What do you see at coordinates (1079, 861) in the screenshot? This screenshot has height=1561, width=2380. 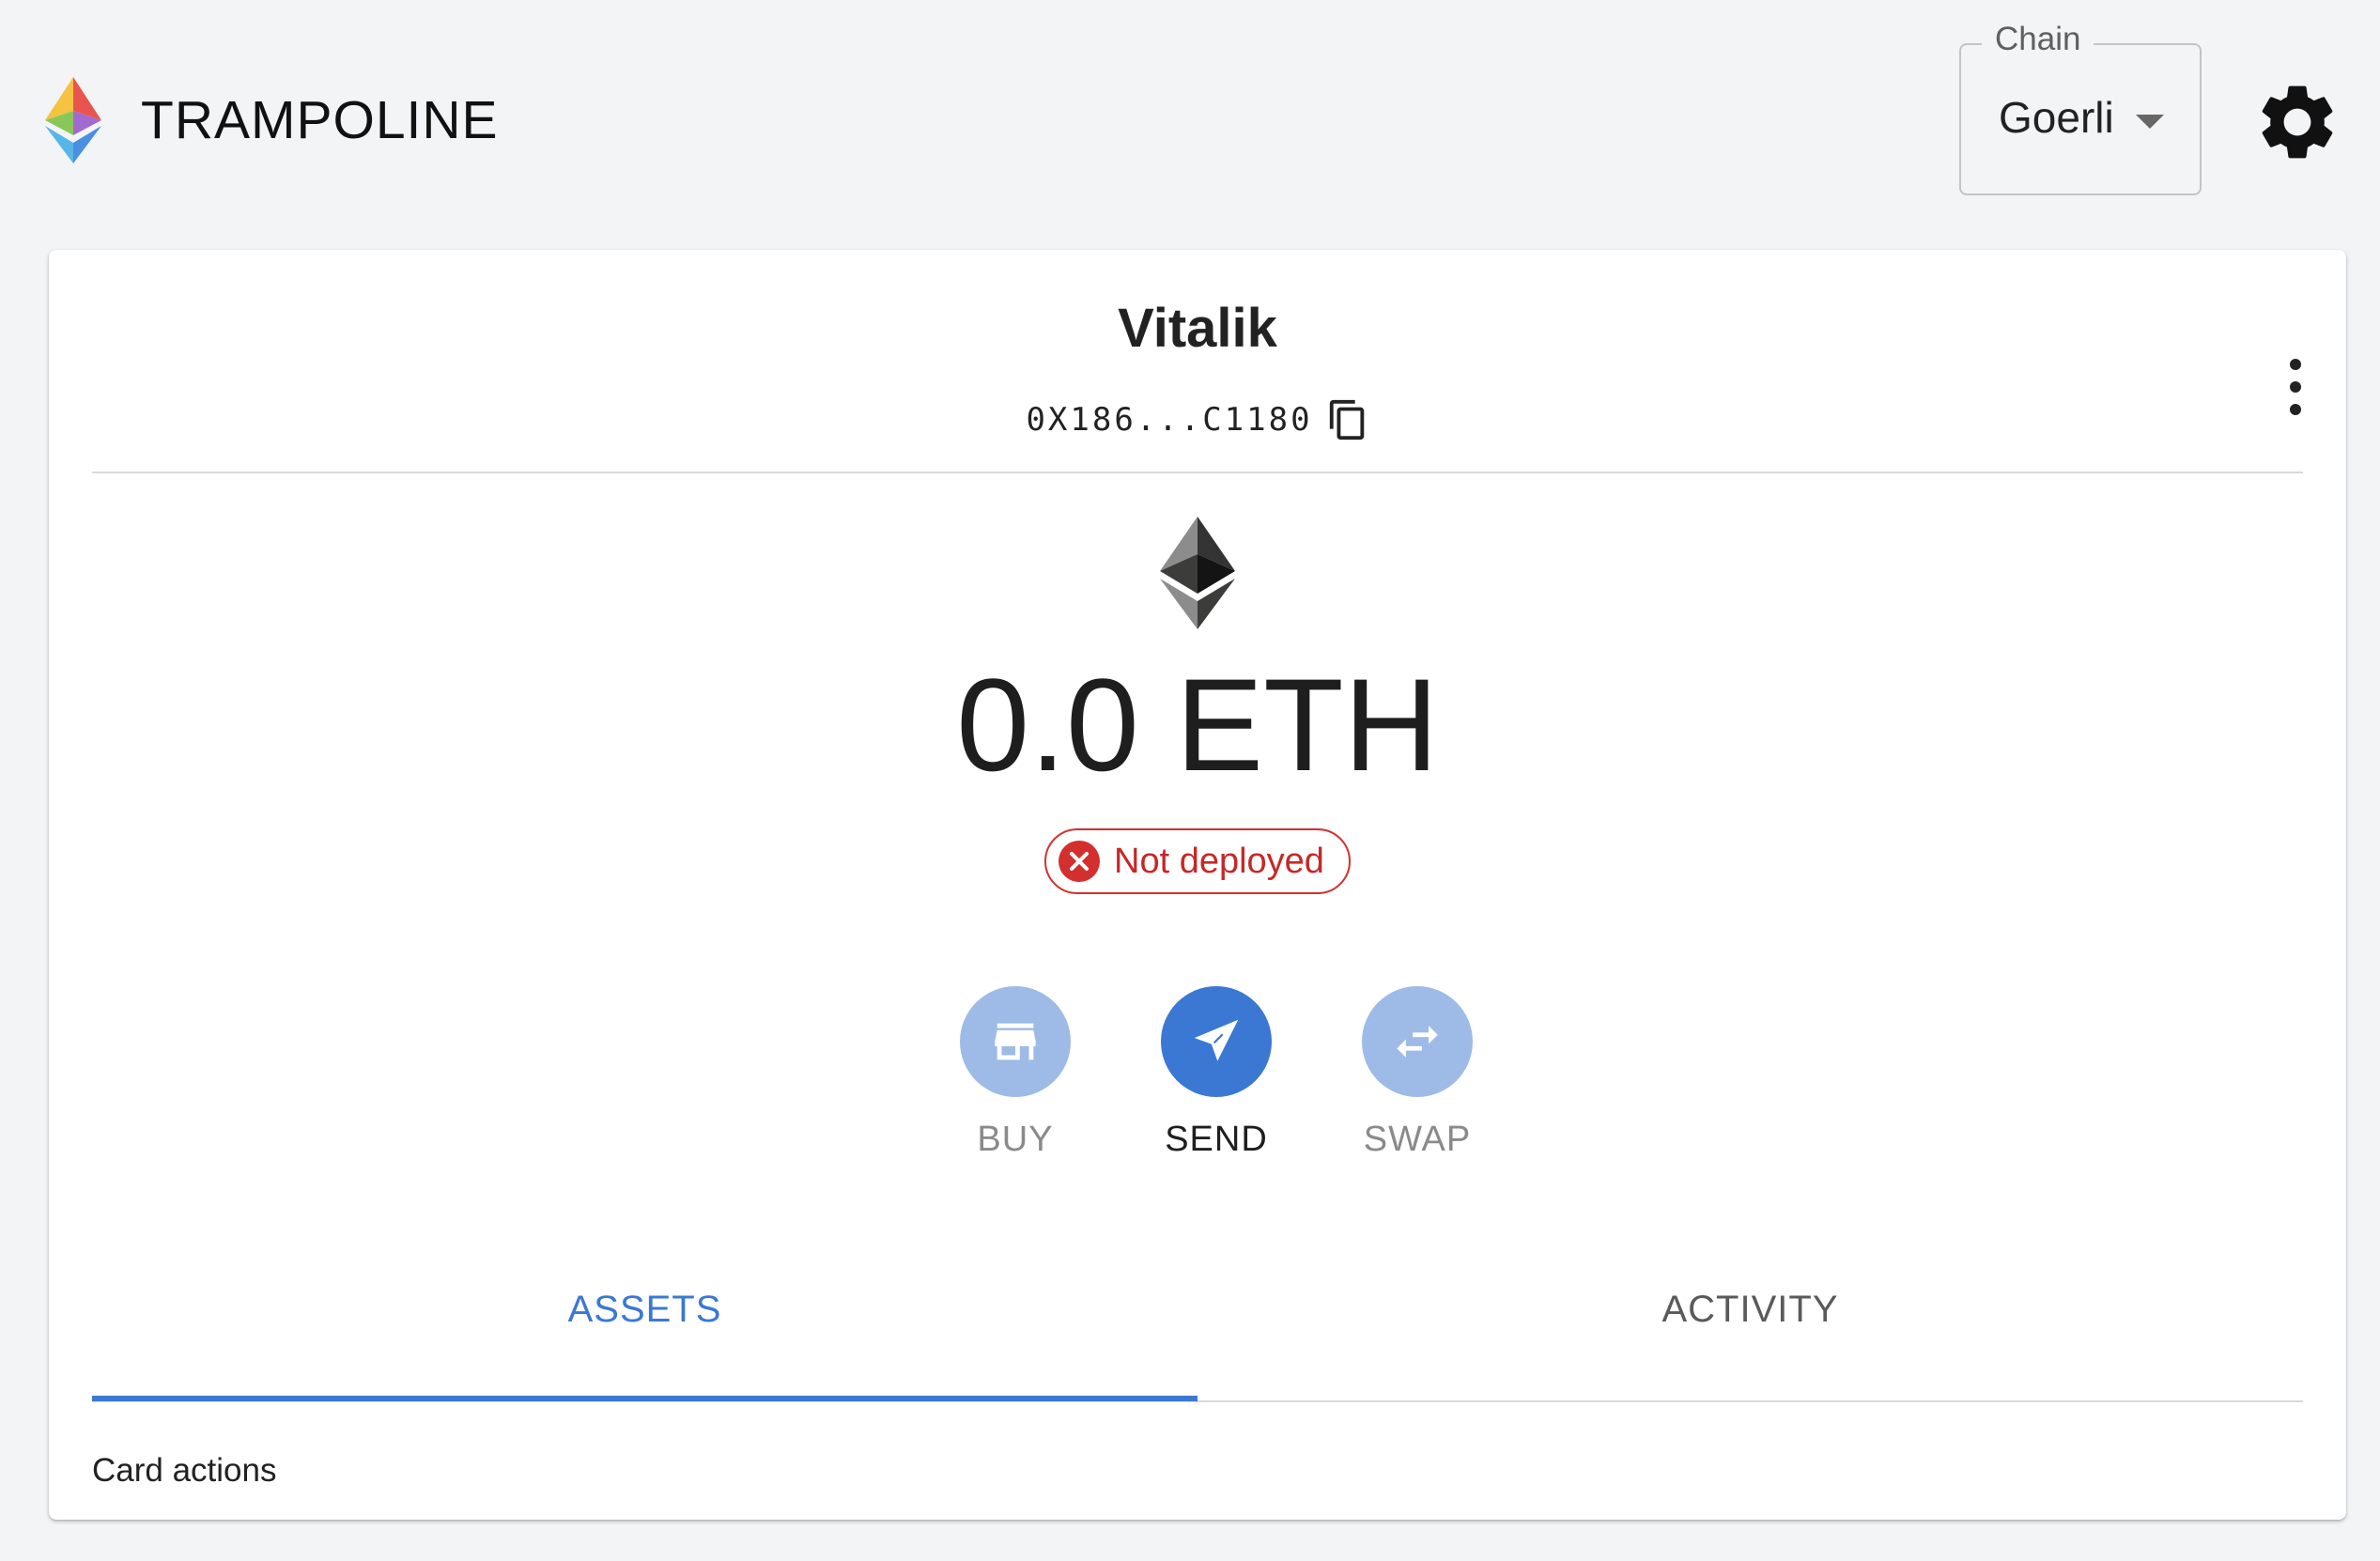 I see `error-circle-icon` at bounding box center [1079, 861].